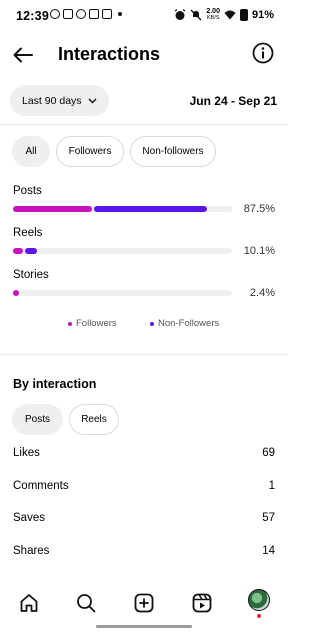  Describe the element at coordinates (213, 11) in the screenshot. I see `speed-value: 2.00` at that location.